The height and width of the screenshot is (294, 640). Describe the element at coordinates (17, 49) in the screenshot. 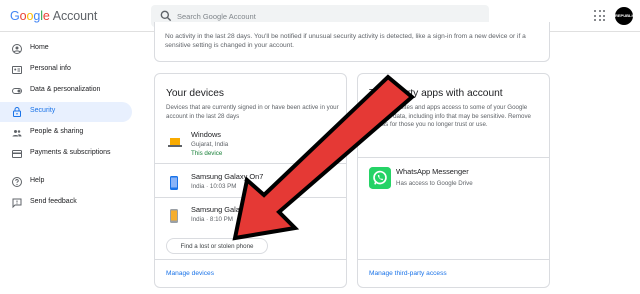

I see `home-icon` at that location.